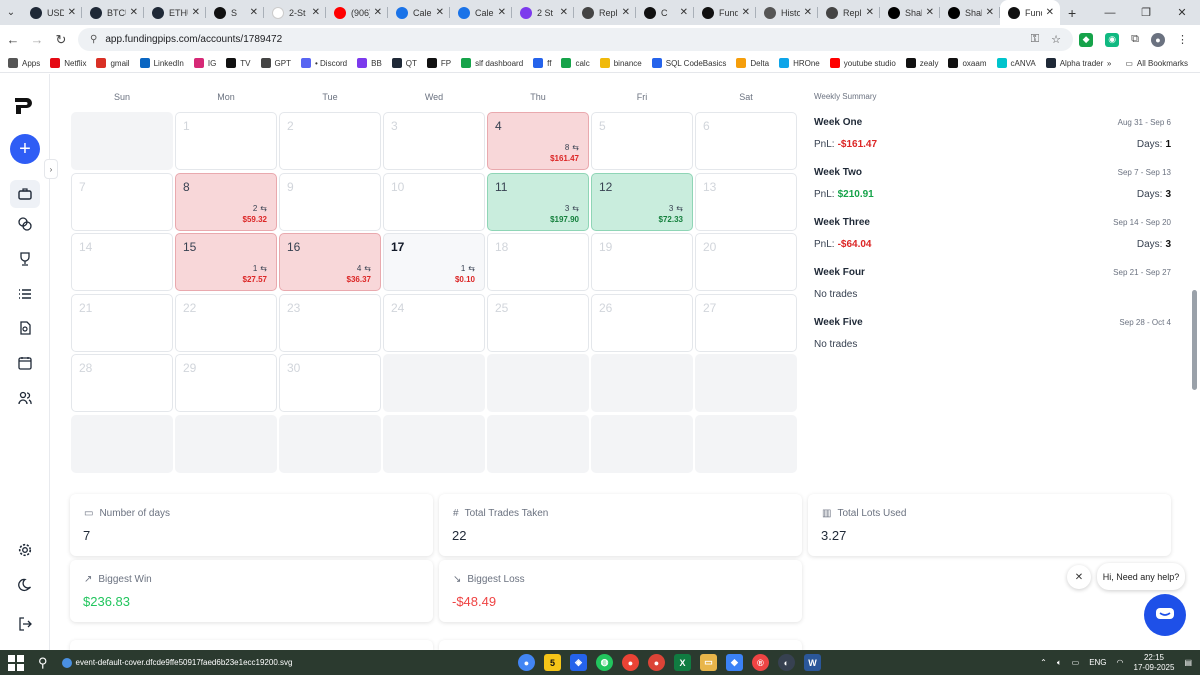  What do you see at coordinates (330, 262) in the screenshot?
I see `calendar-day-cell: 16 4 ⇆ $36.37` at bounding box center [330, 262].